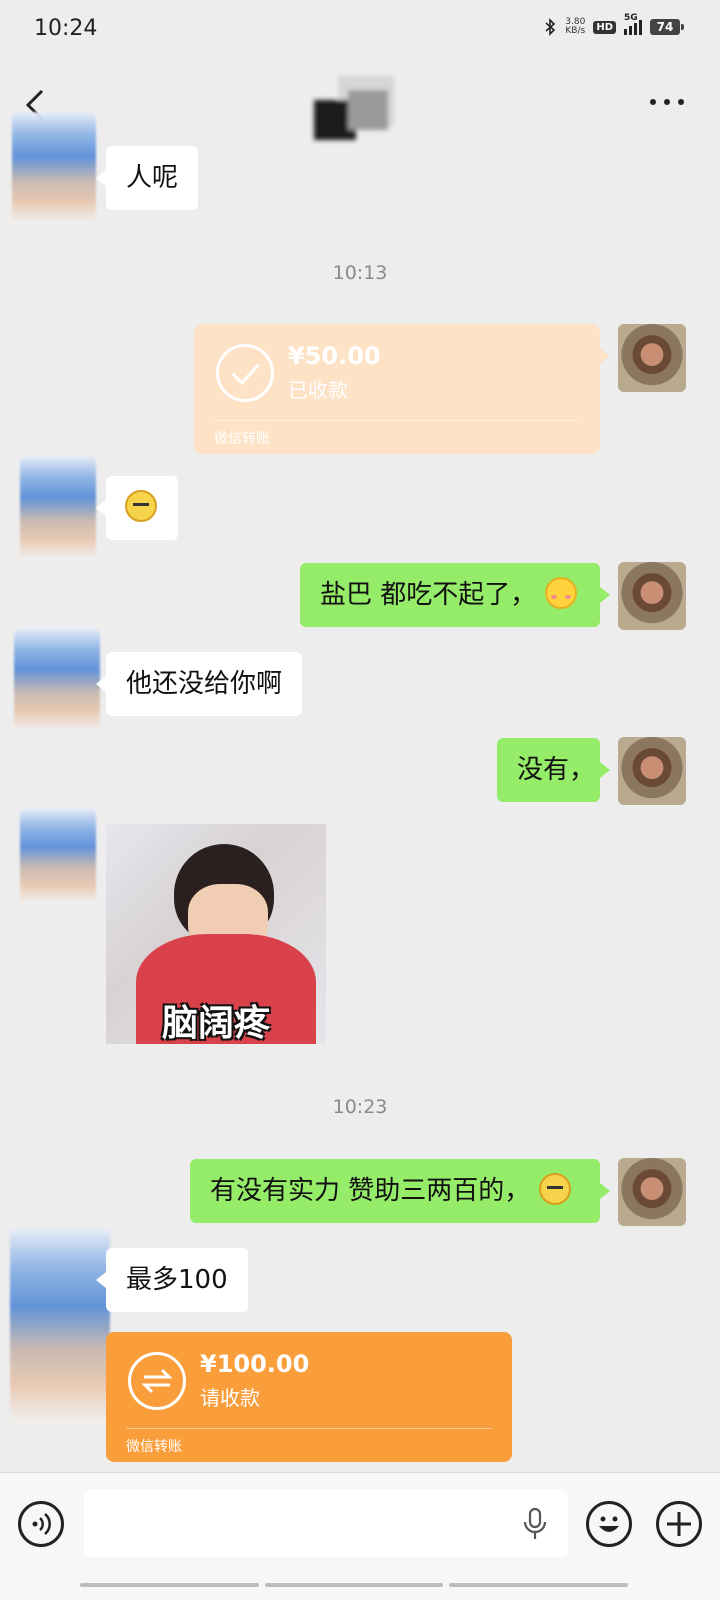 The height and width of the screenshot is (1600, 720). I want to click on message-text: 盐巴 都吃不起了，, so click(428, 595).